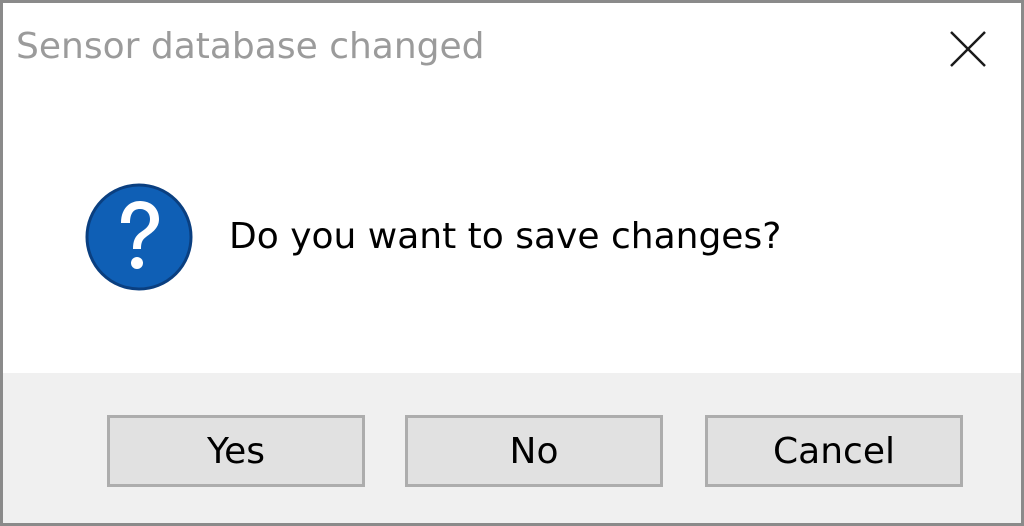  Describe the element at coordinates (534, 451) in the screenshot. I see `no-button: No` at that location.